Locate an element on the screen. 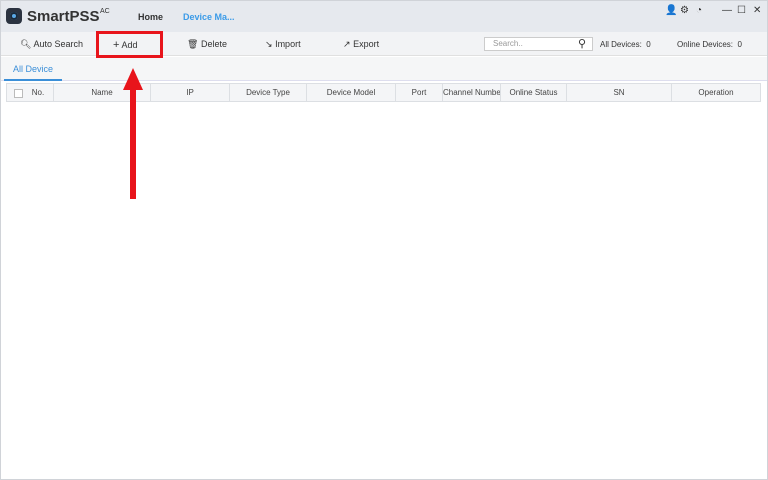 The height and width of the screenshot is (480, 768). col-sn: SN is located at coordinates (619, 92).